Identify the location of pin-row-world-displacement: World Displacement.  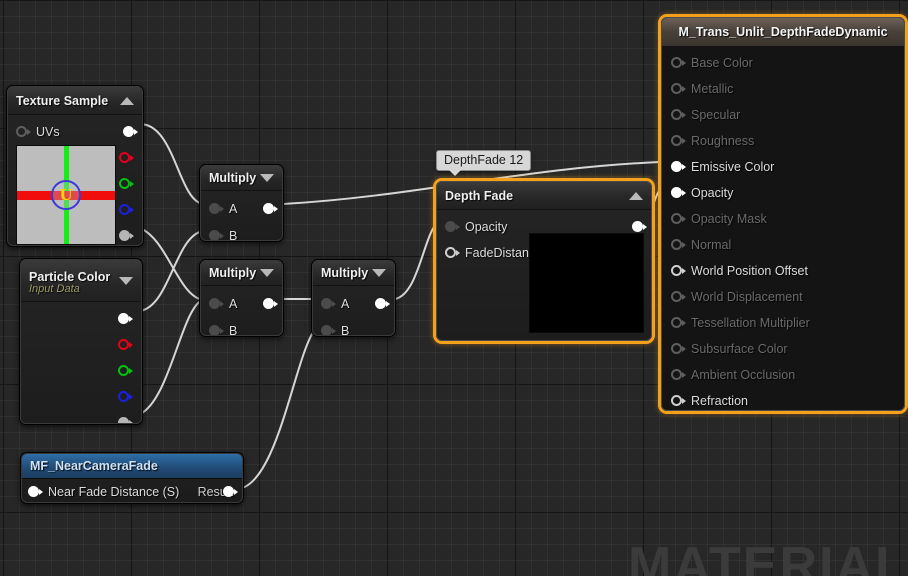
(783, 297).